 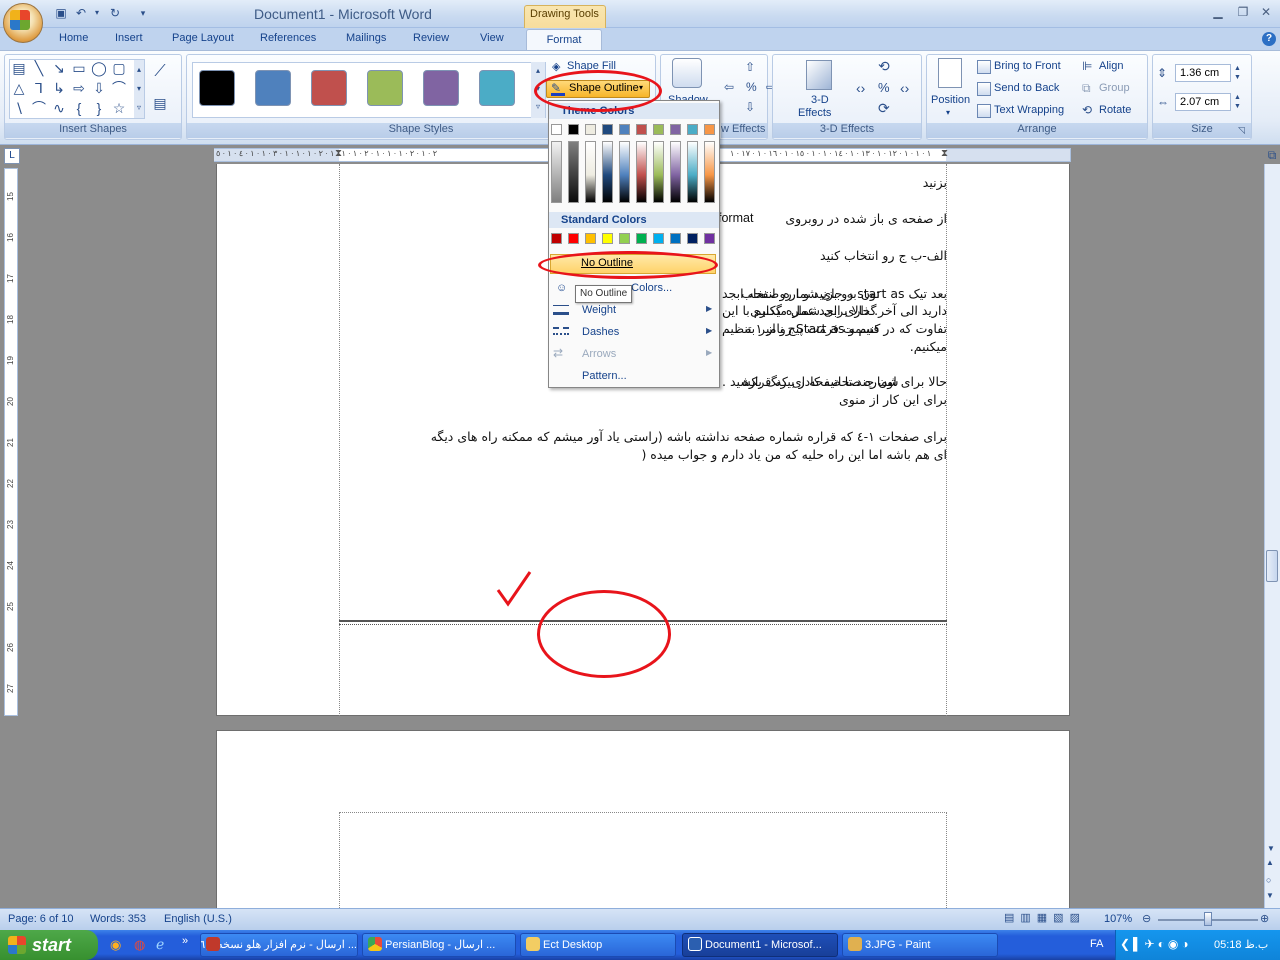 I want to click on taskbar-item-helo: ... ارسال - نرم افزار هلو نسخه ٦,٢, so click(x=279, y=945).